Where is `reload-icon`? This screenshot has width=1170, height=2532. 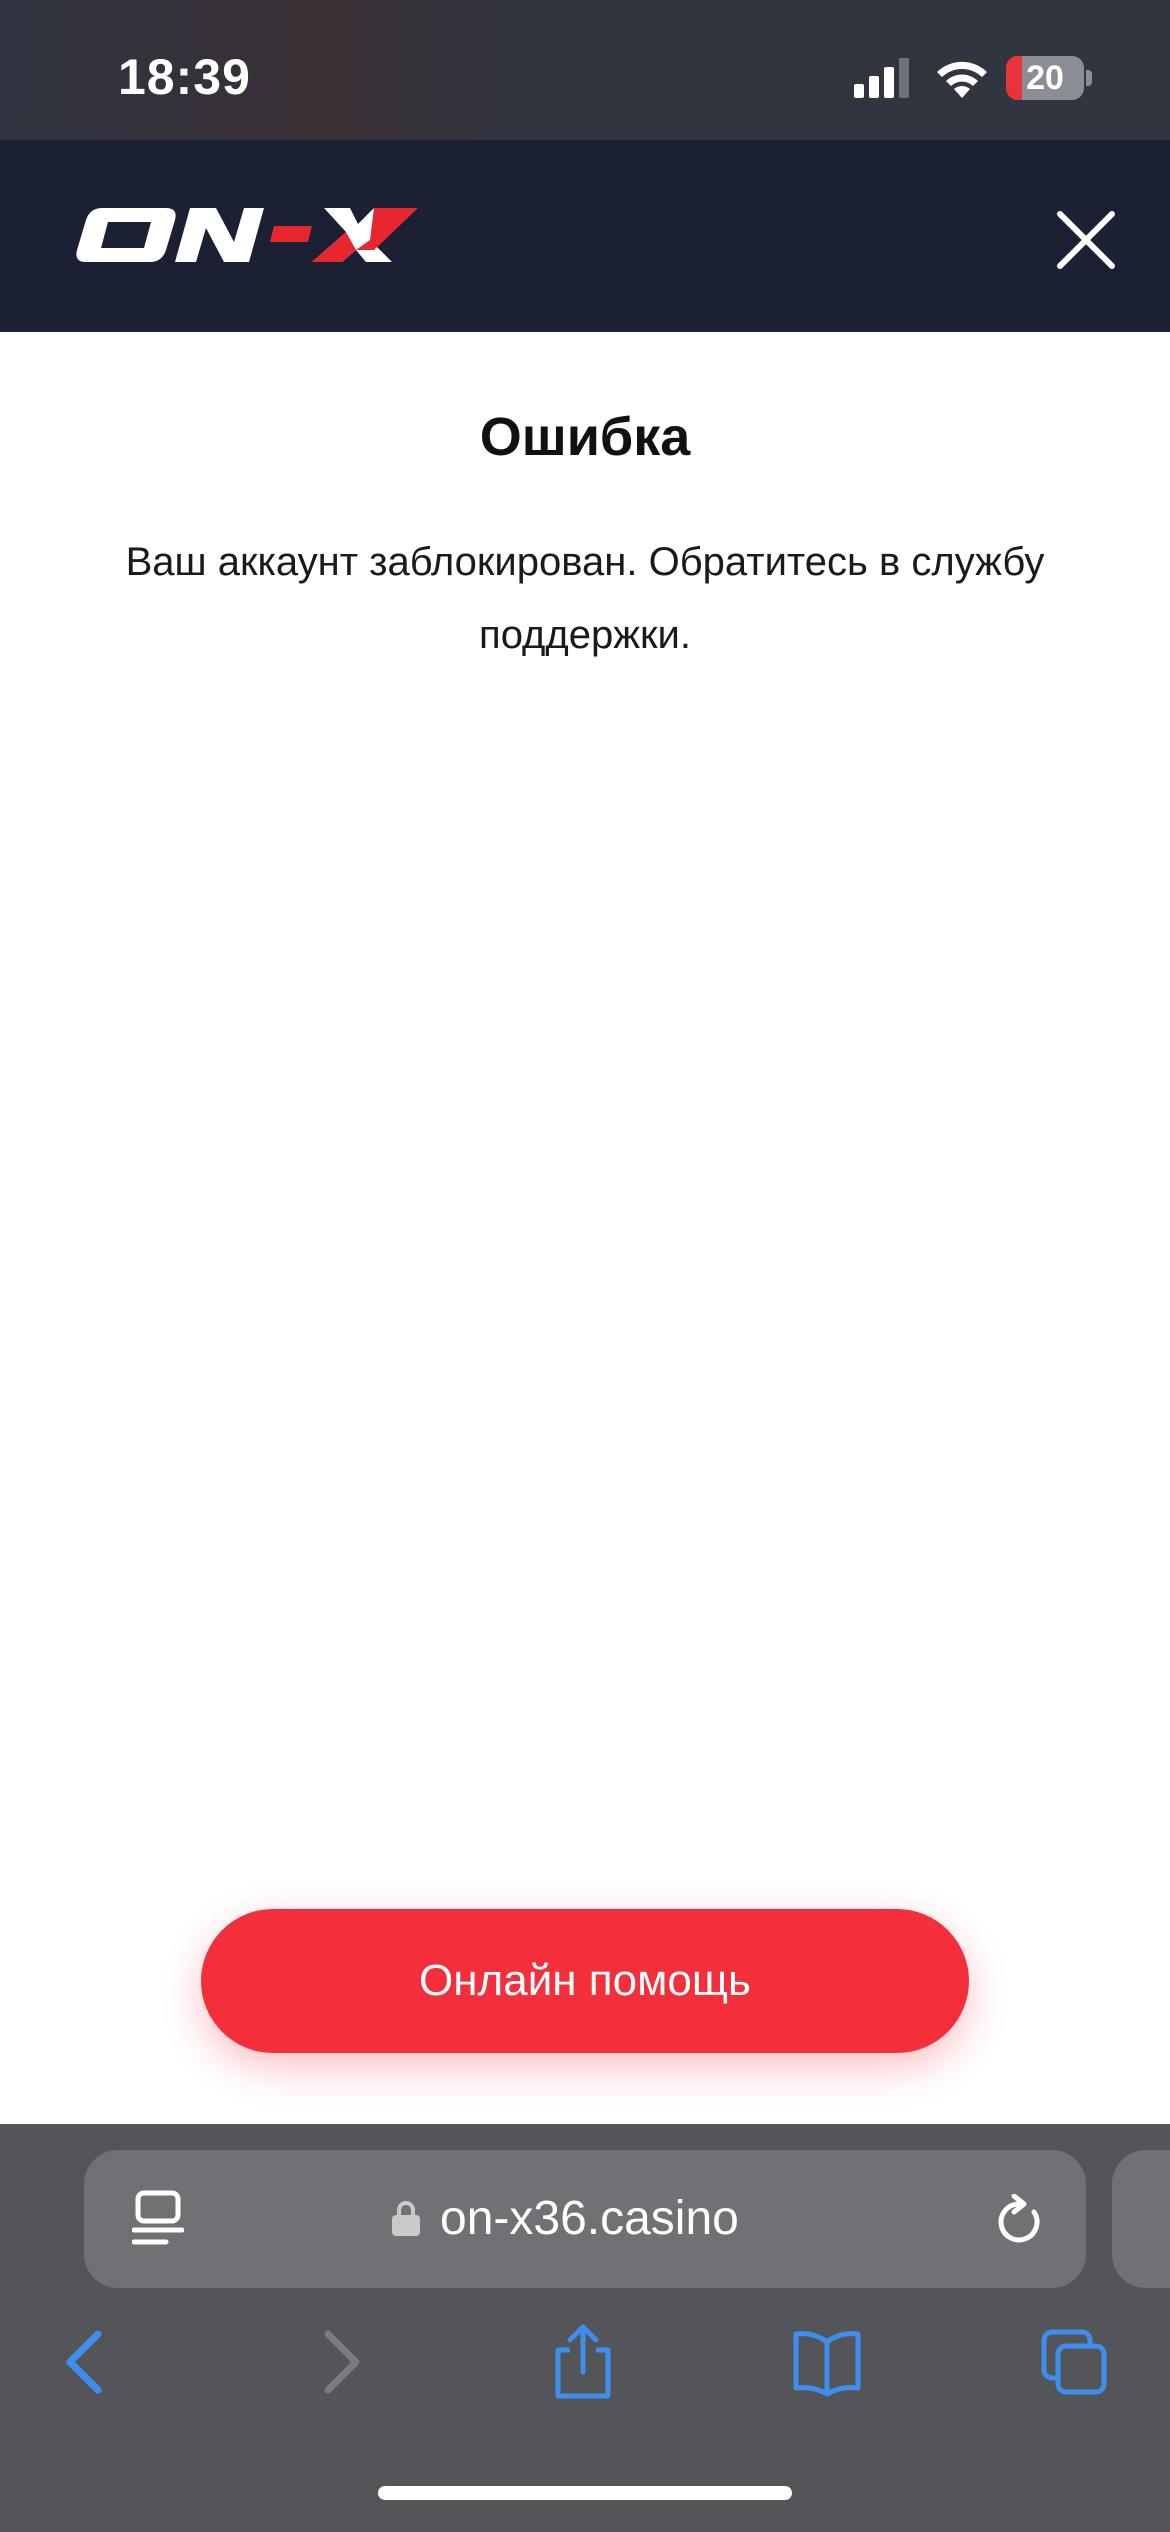 reload-icon is located at coordinates (1020, 2221).